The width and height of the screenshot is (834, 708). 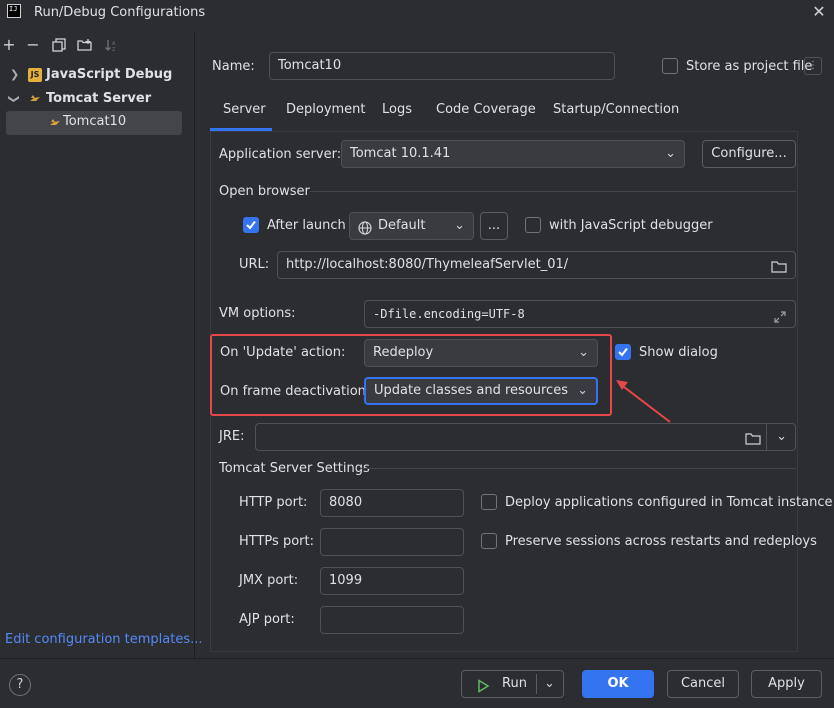 I want to click on run-button-label: Run, so click(x=514, y=683).